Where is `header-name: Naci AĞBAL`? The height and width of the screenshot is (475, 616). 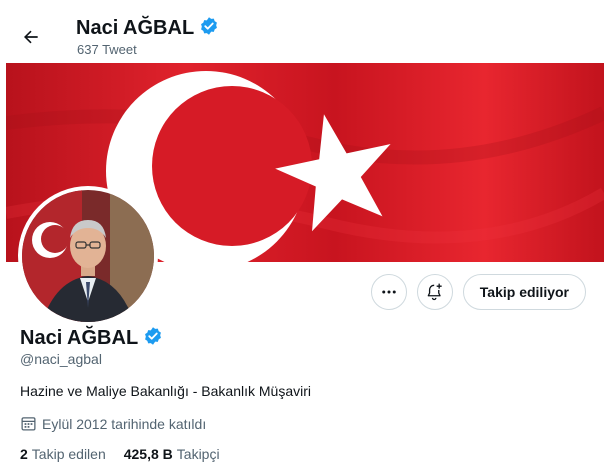
header-name: Naci AĞBAL is located at coordinates (135, 28).